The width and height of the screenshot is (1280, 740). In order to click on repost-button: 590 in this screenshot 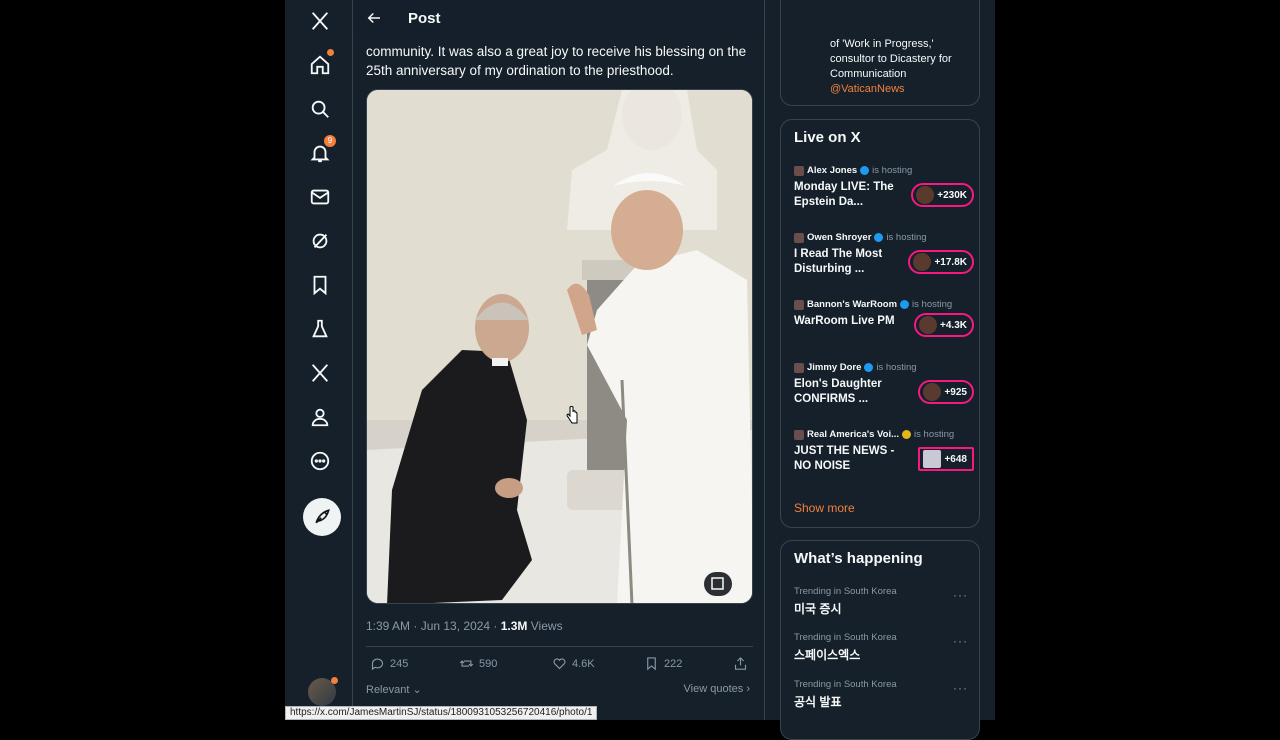, I will do `click(478, 663)`.